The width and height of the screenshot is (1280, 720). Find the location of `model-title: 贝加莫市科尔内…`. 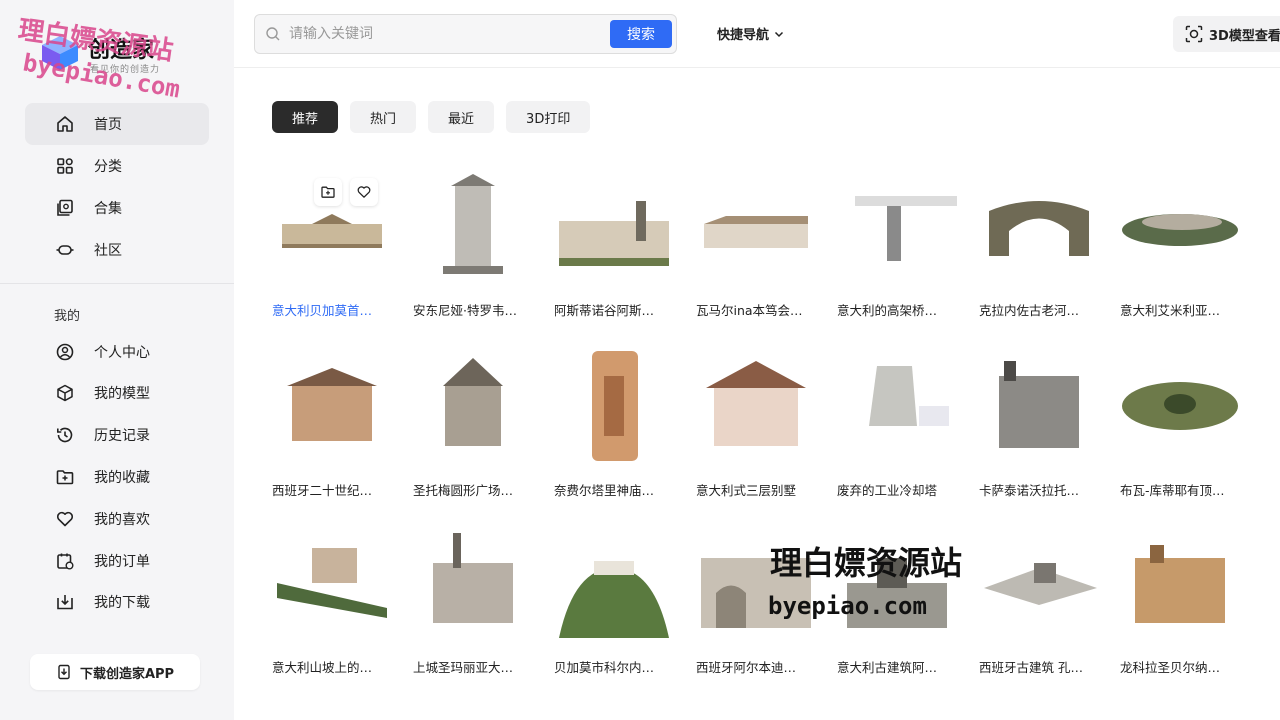

model-title: 贝加莫市科尔内… is located at coordinates (614, 666).